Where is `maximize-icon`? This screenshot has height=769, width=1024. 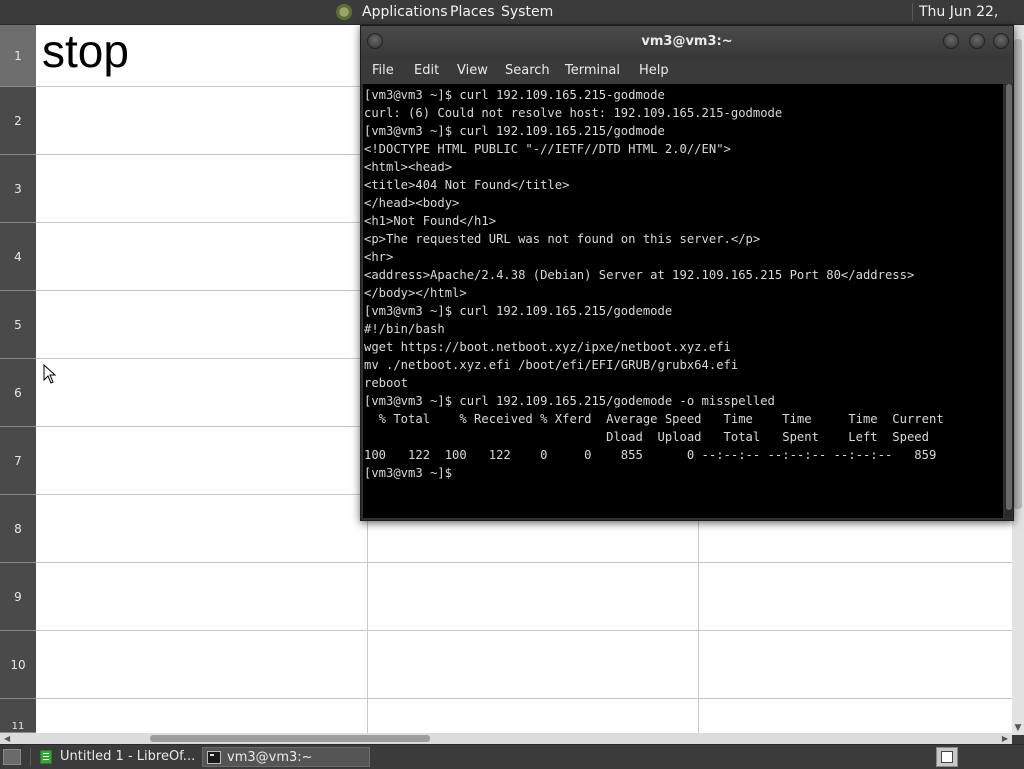
maximize-icon is located at coordinates (977, 41).